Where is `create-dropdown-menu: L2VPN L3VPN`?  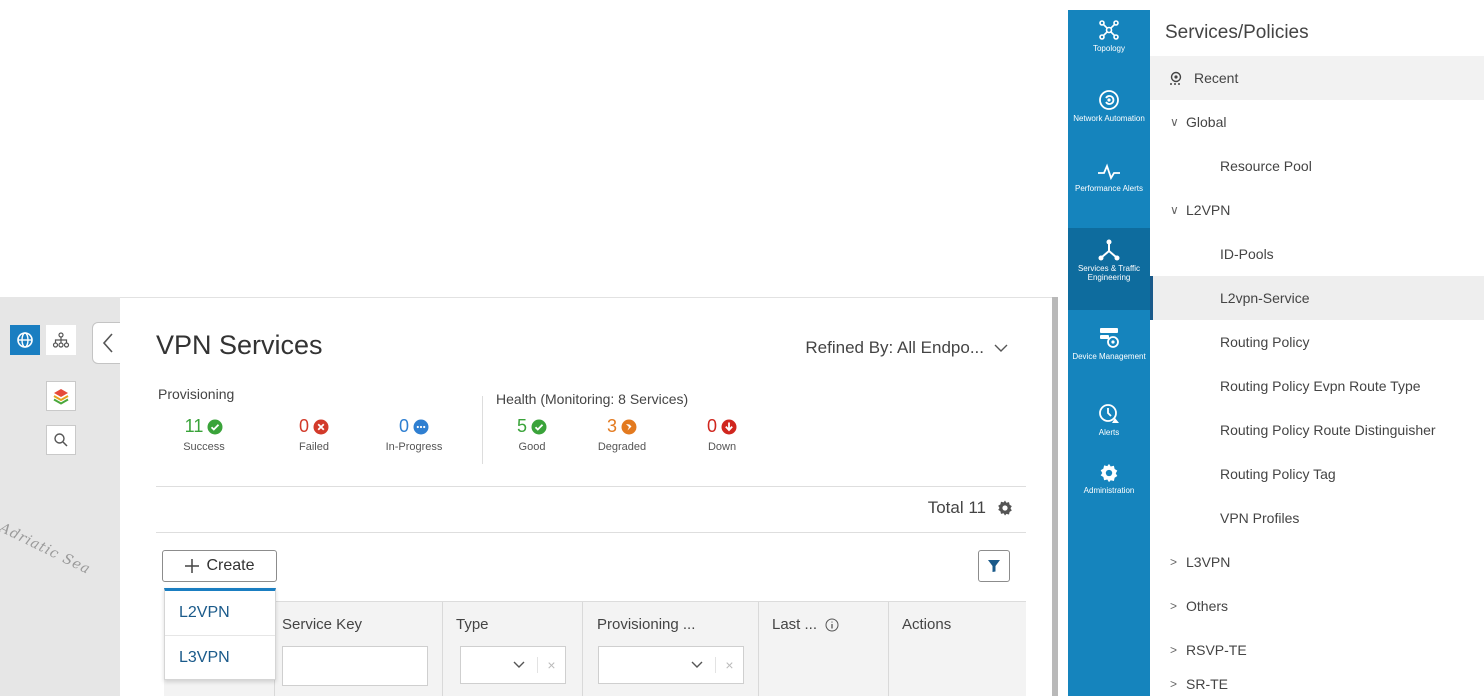
create-dropdown-menu: L2VPN L3VPN is located at coordinates (220, 634).